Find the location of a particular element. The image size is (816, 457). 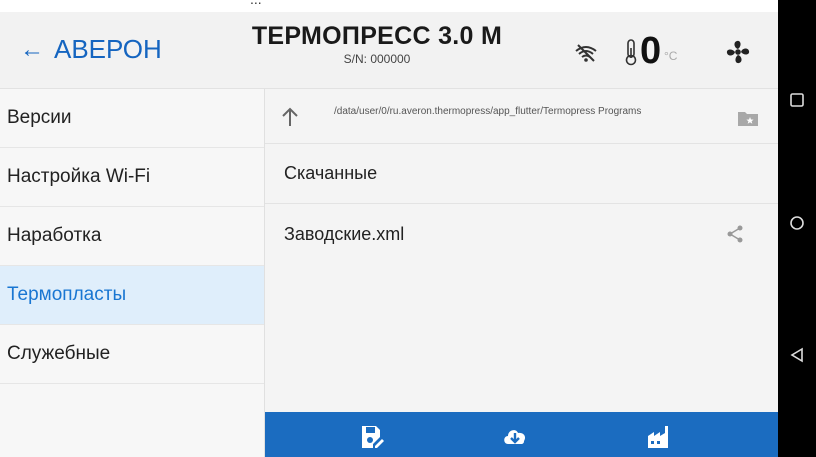

circle-icon is located at coordinates (797, 223).